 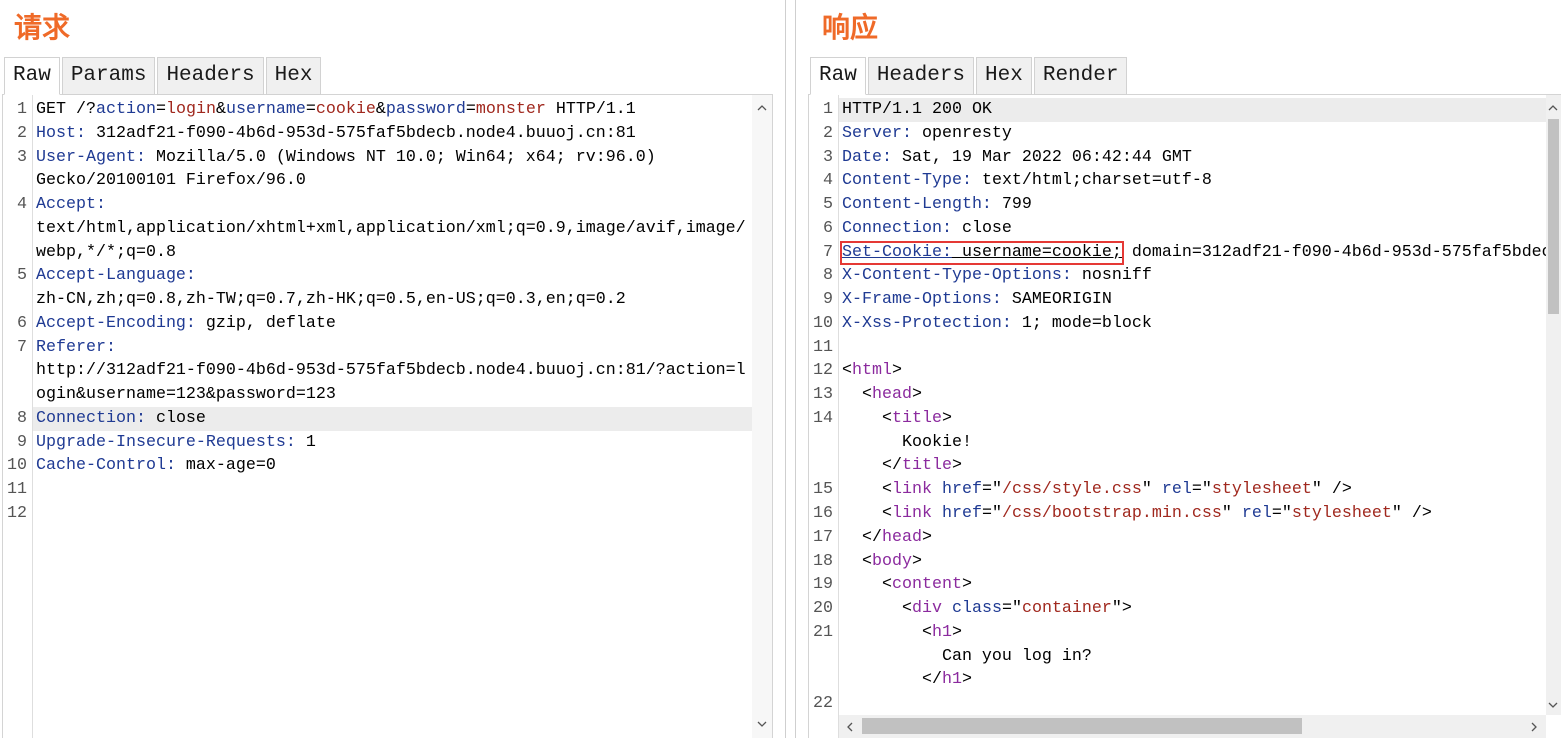 What do you see at coordinates (22, 157) in the screenshot?
I see `line-number: 3` at bounding box center [22, 157].